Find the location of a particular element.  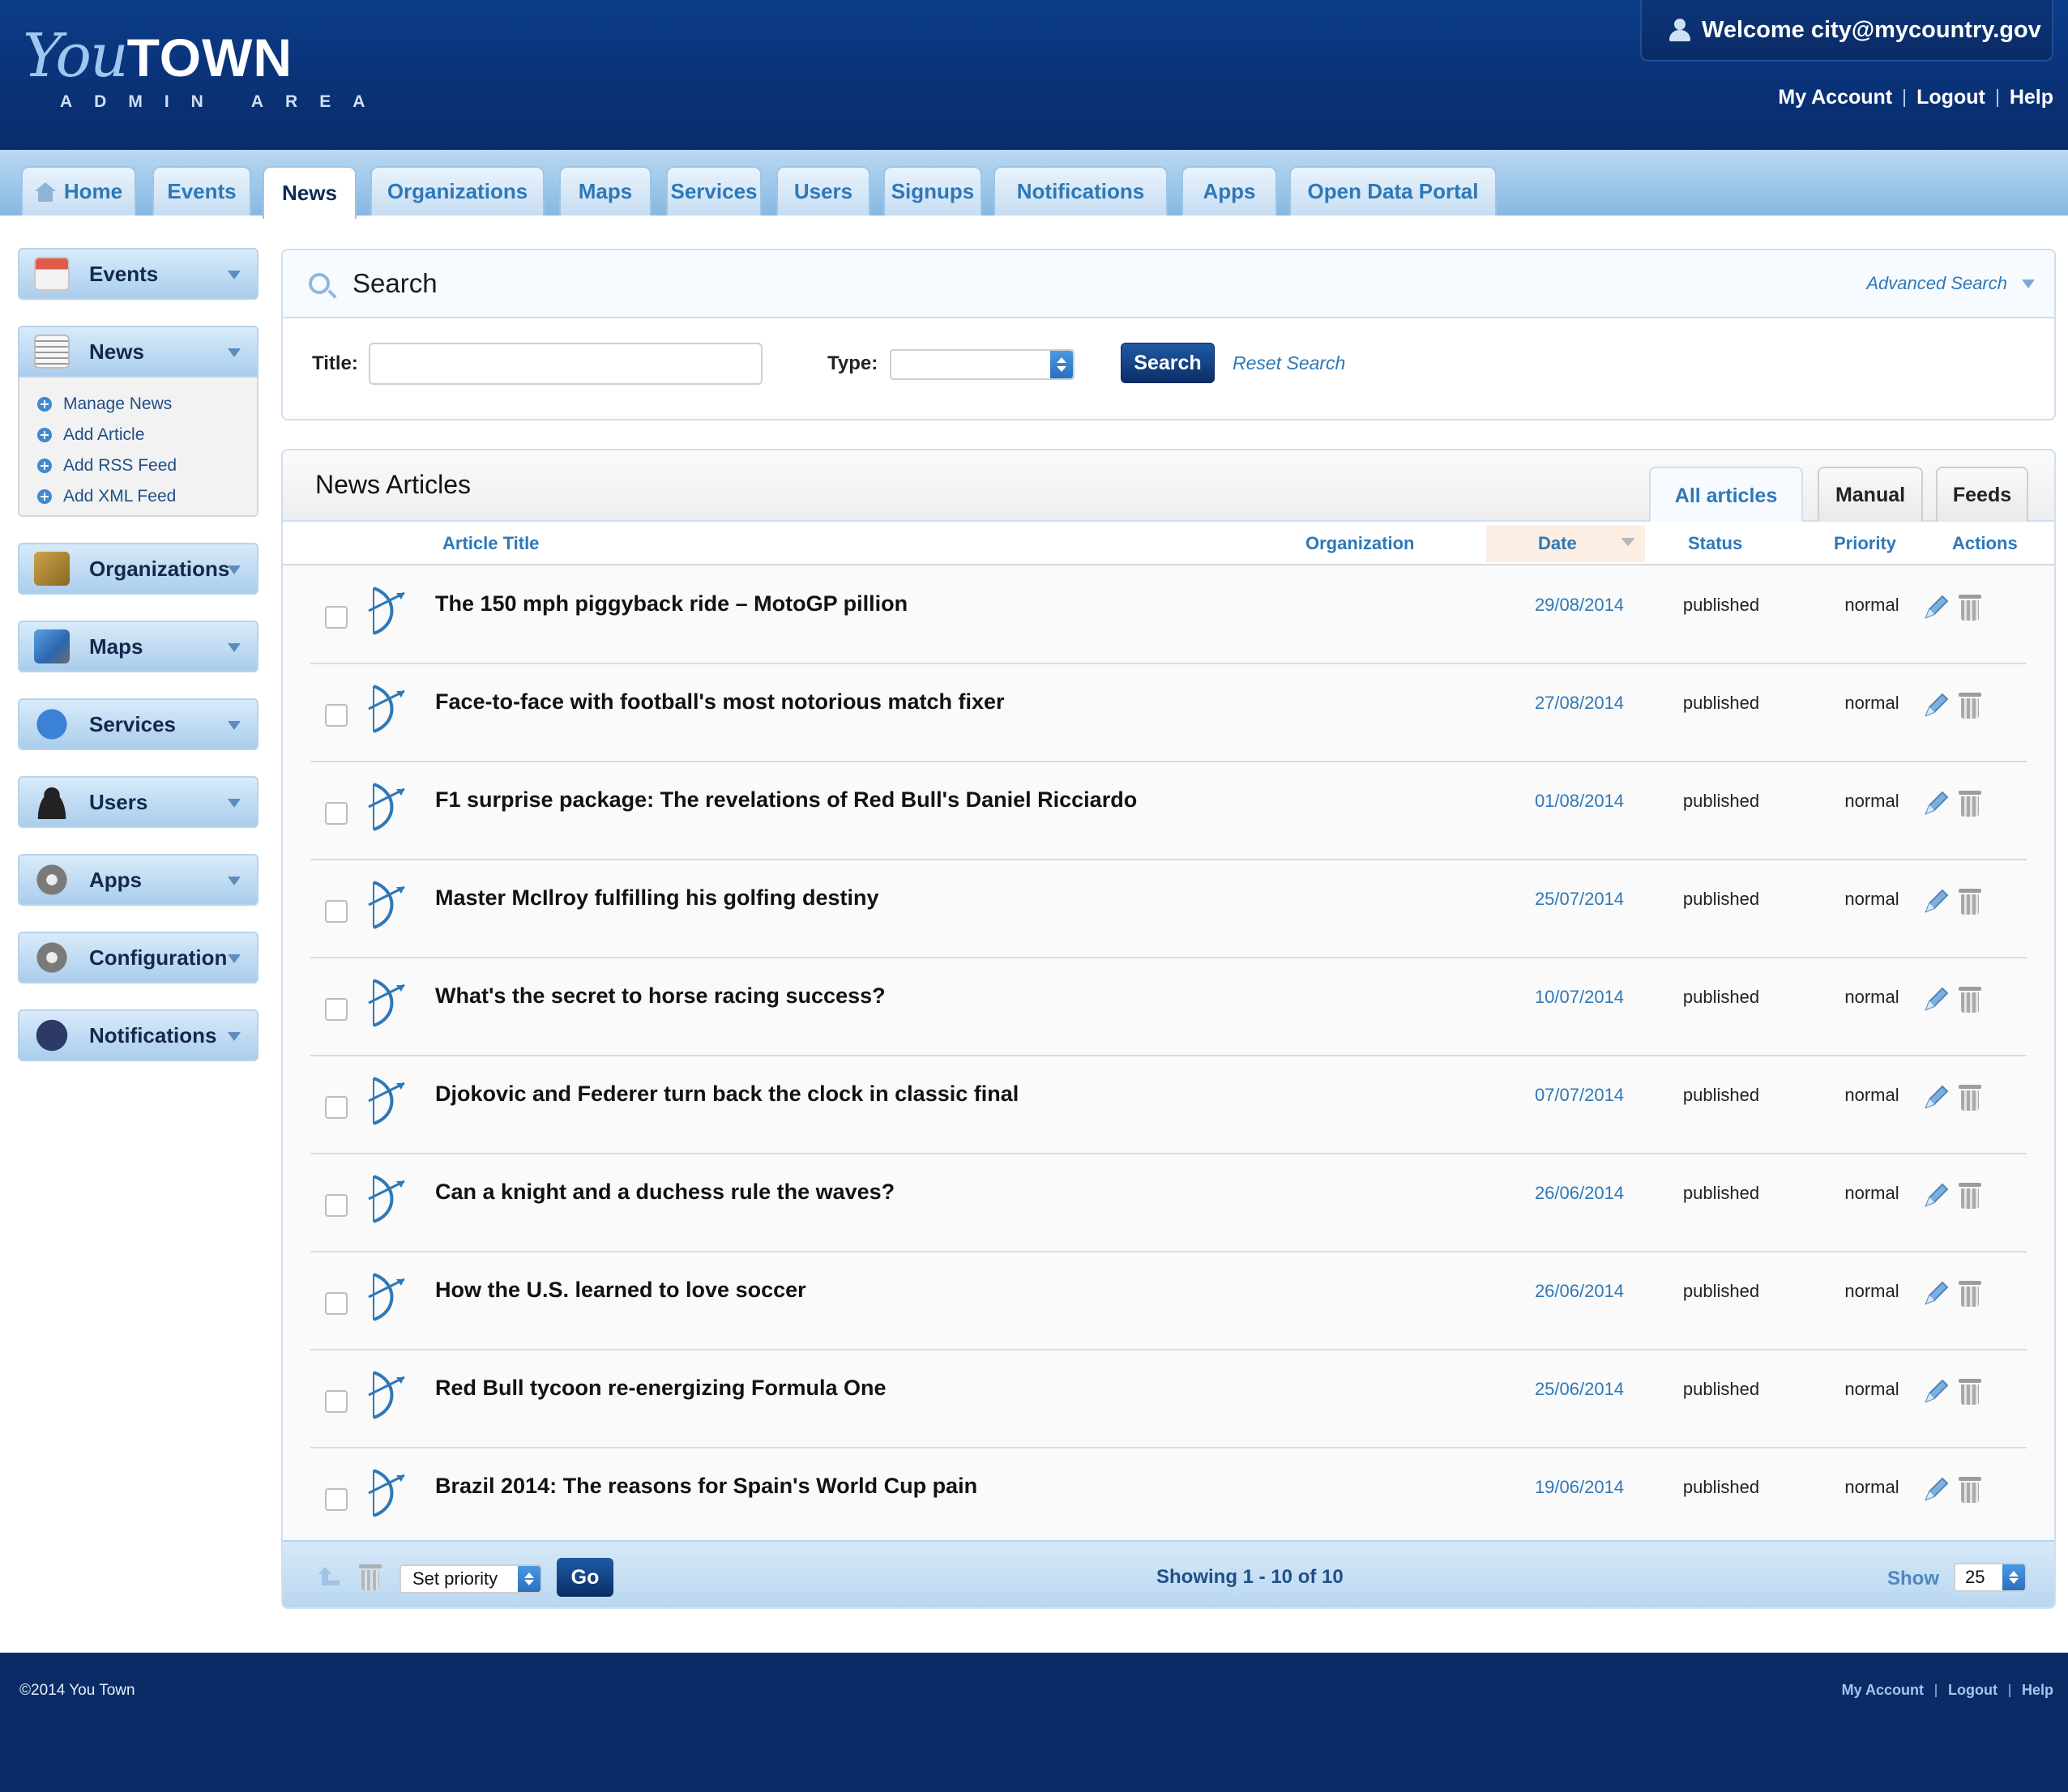

title-search-input is located at coordinates (566, 364).